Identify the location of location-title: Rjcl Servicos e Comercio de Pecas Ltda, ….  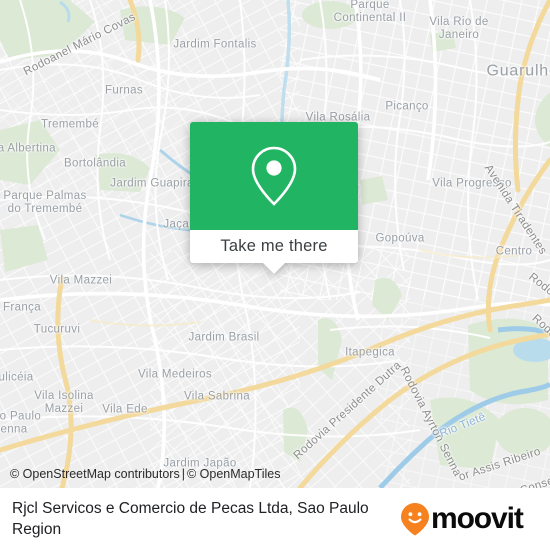
(190, 519).